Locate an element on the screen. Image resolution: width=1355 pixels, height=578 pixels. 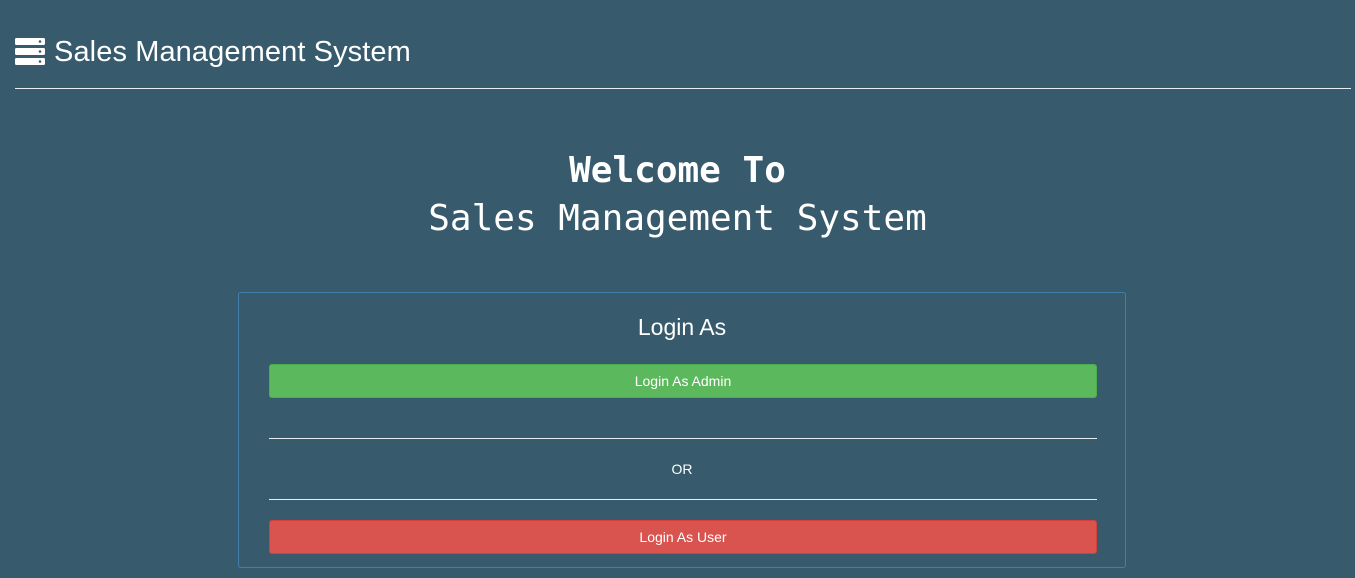
login-as-admin-button: Login As Admin is located at coordinates (683, 381).